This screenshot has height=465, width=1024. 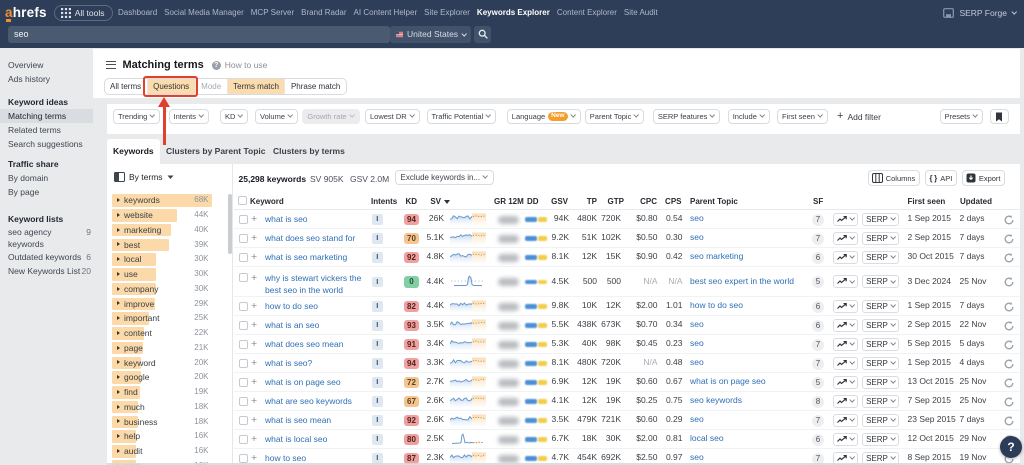 I want to click on term-row-find: find 19K, so click(x=169, y=392).